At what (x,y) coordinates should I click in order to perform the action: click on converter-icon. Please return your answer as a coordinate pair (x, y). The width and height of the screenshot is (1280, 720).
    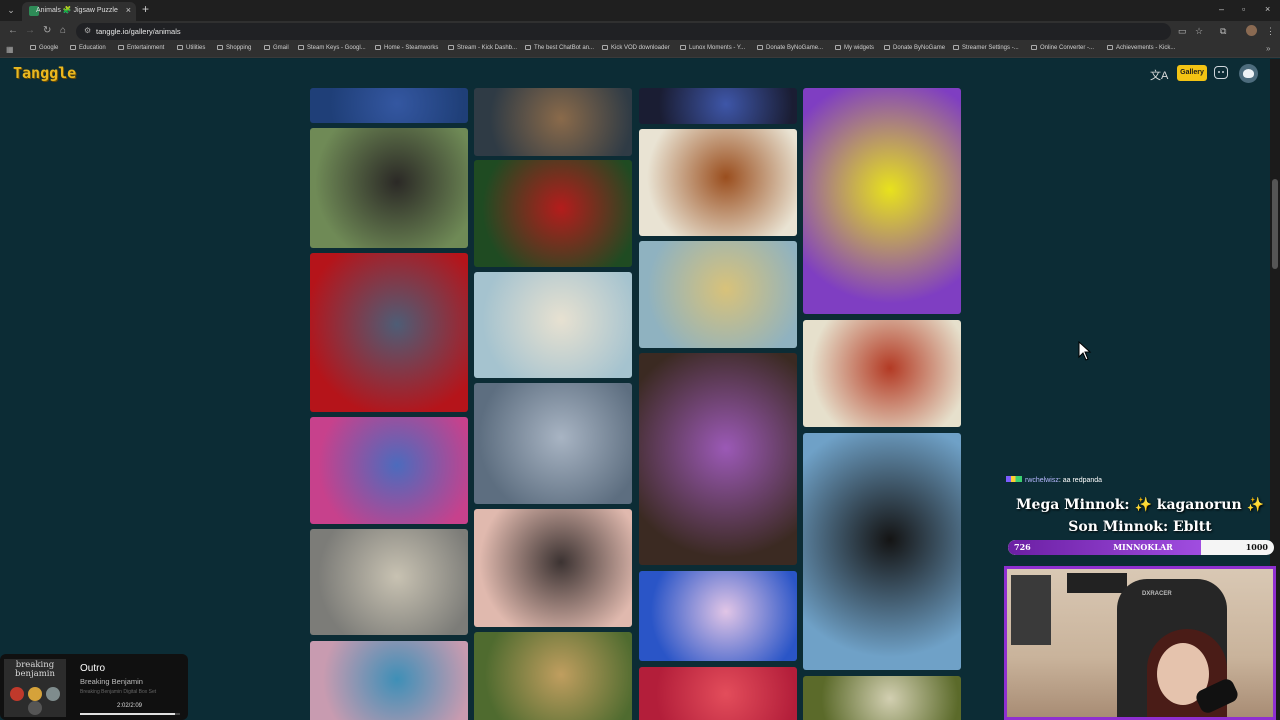
    Looking at the image, I should click on (1034, 47).